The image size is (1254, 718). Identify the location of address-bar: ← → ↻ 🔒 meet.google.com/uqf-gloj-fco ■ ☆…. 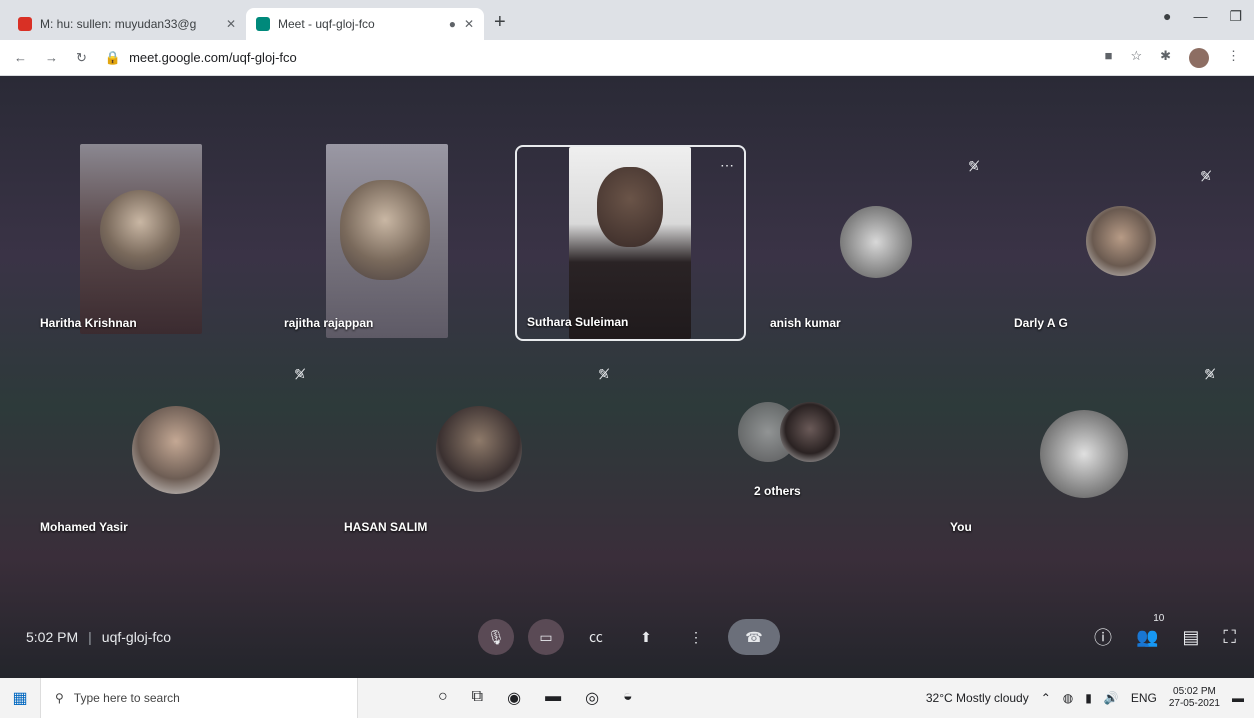
(627, 58).